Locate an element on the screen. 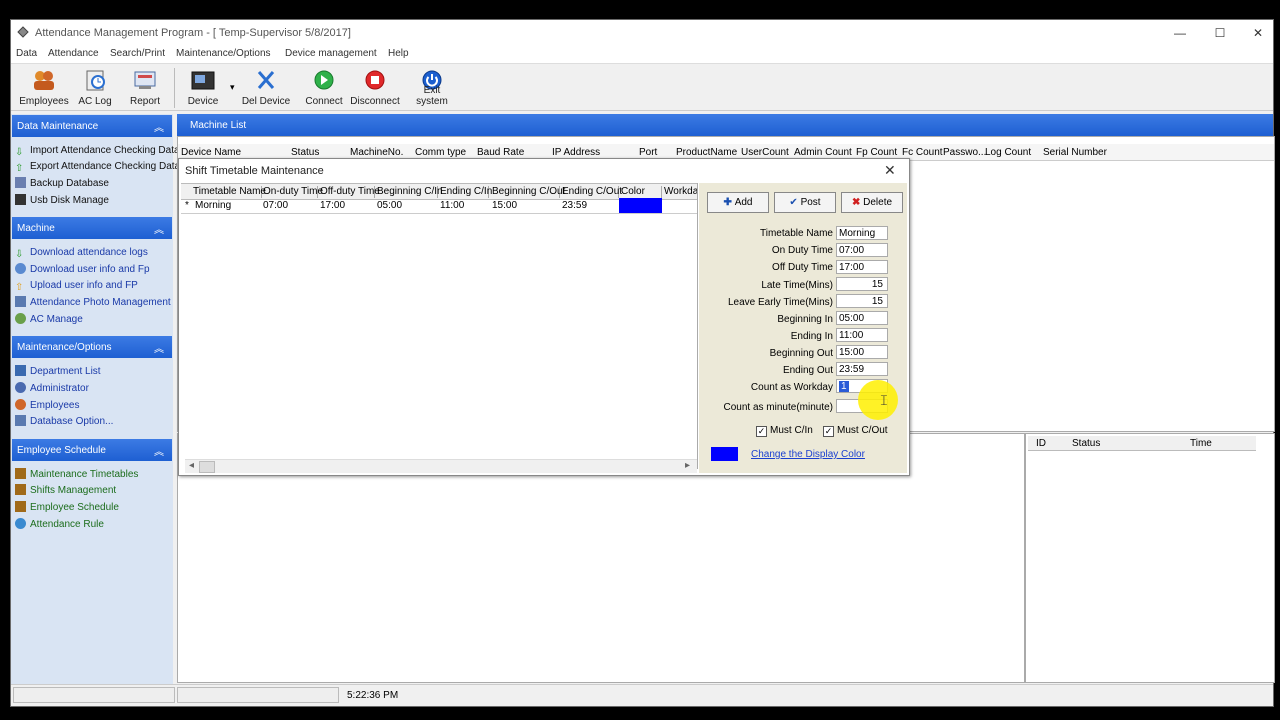 The image size is (1280, 720). sidebar-item-timetables: Maintenance Timetables is located at coordinates (76, 475).